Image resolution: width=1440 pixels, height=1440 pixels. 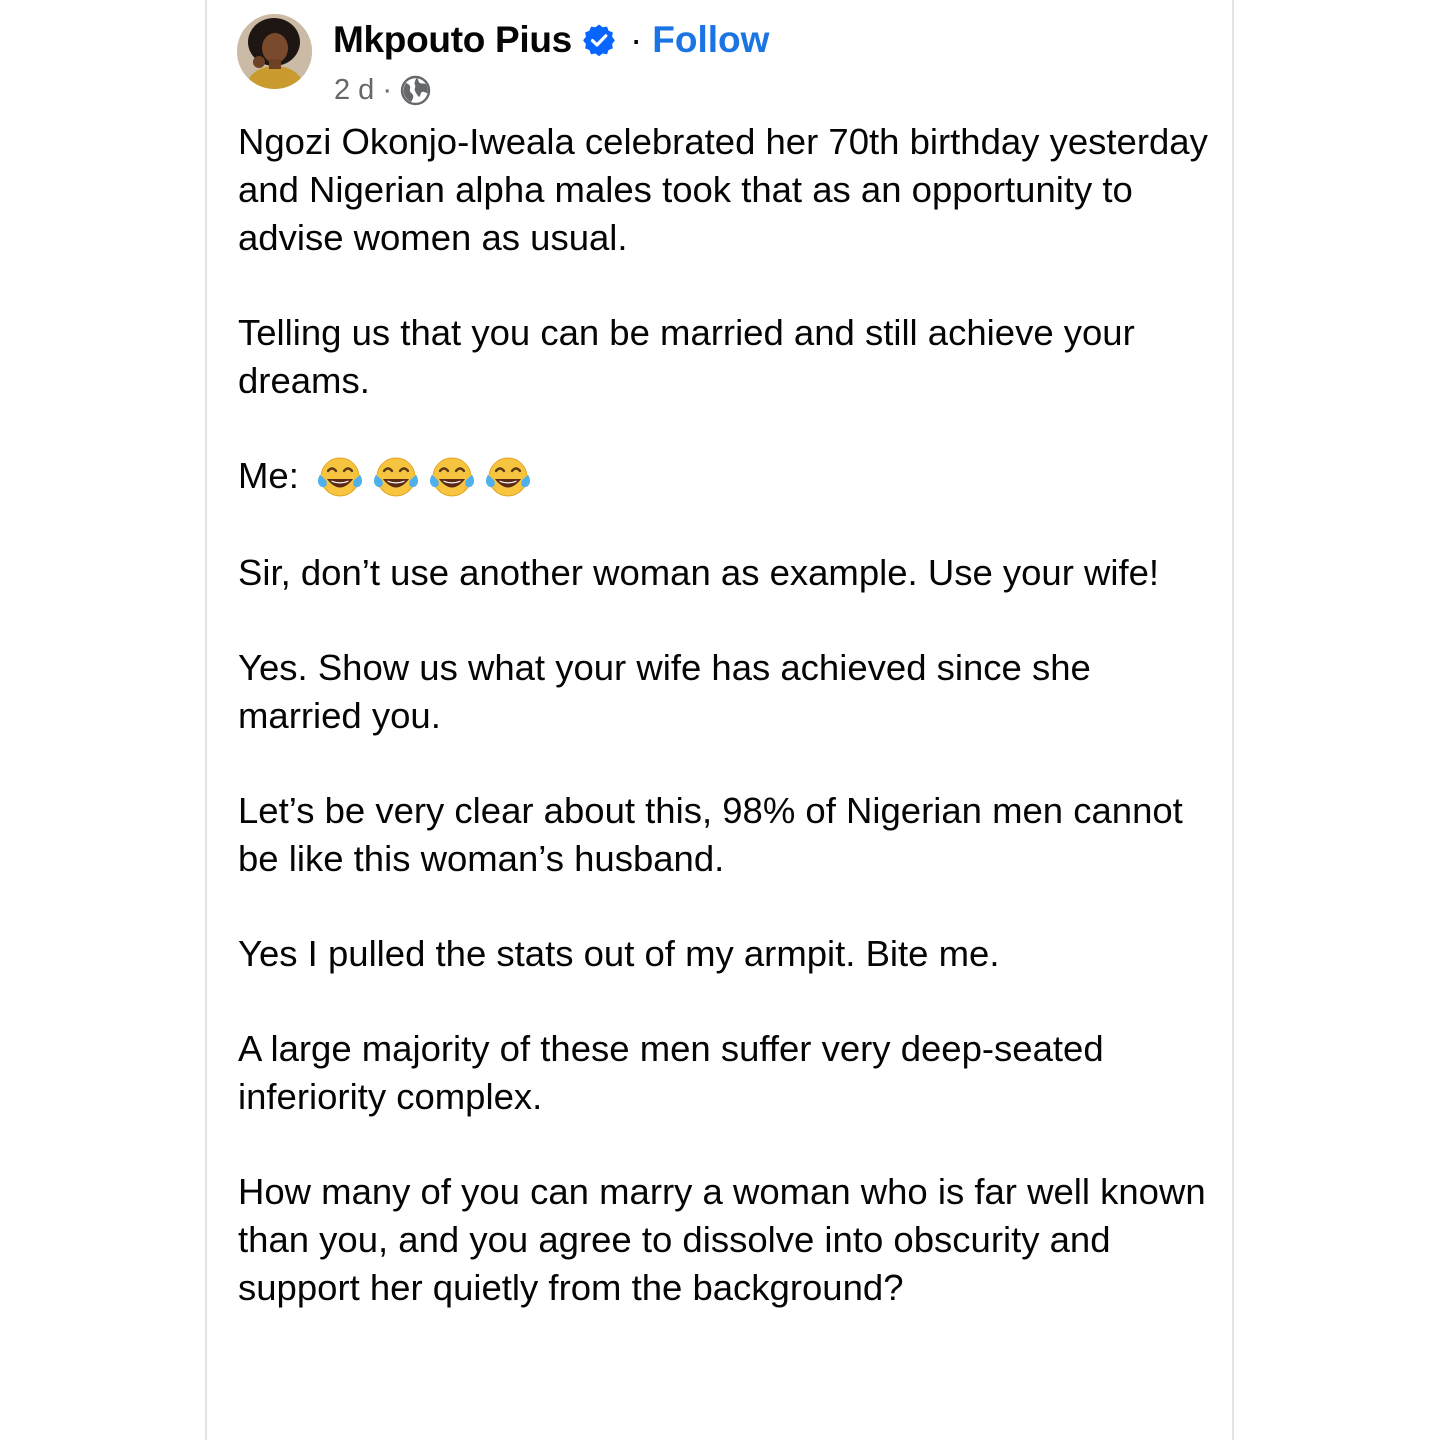 I want to click on globe-icon, so click(x=415, y=90).